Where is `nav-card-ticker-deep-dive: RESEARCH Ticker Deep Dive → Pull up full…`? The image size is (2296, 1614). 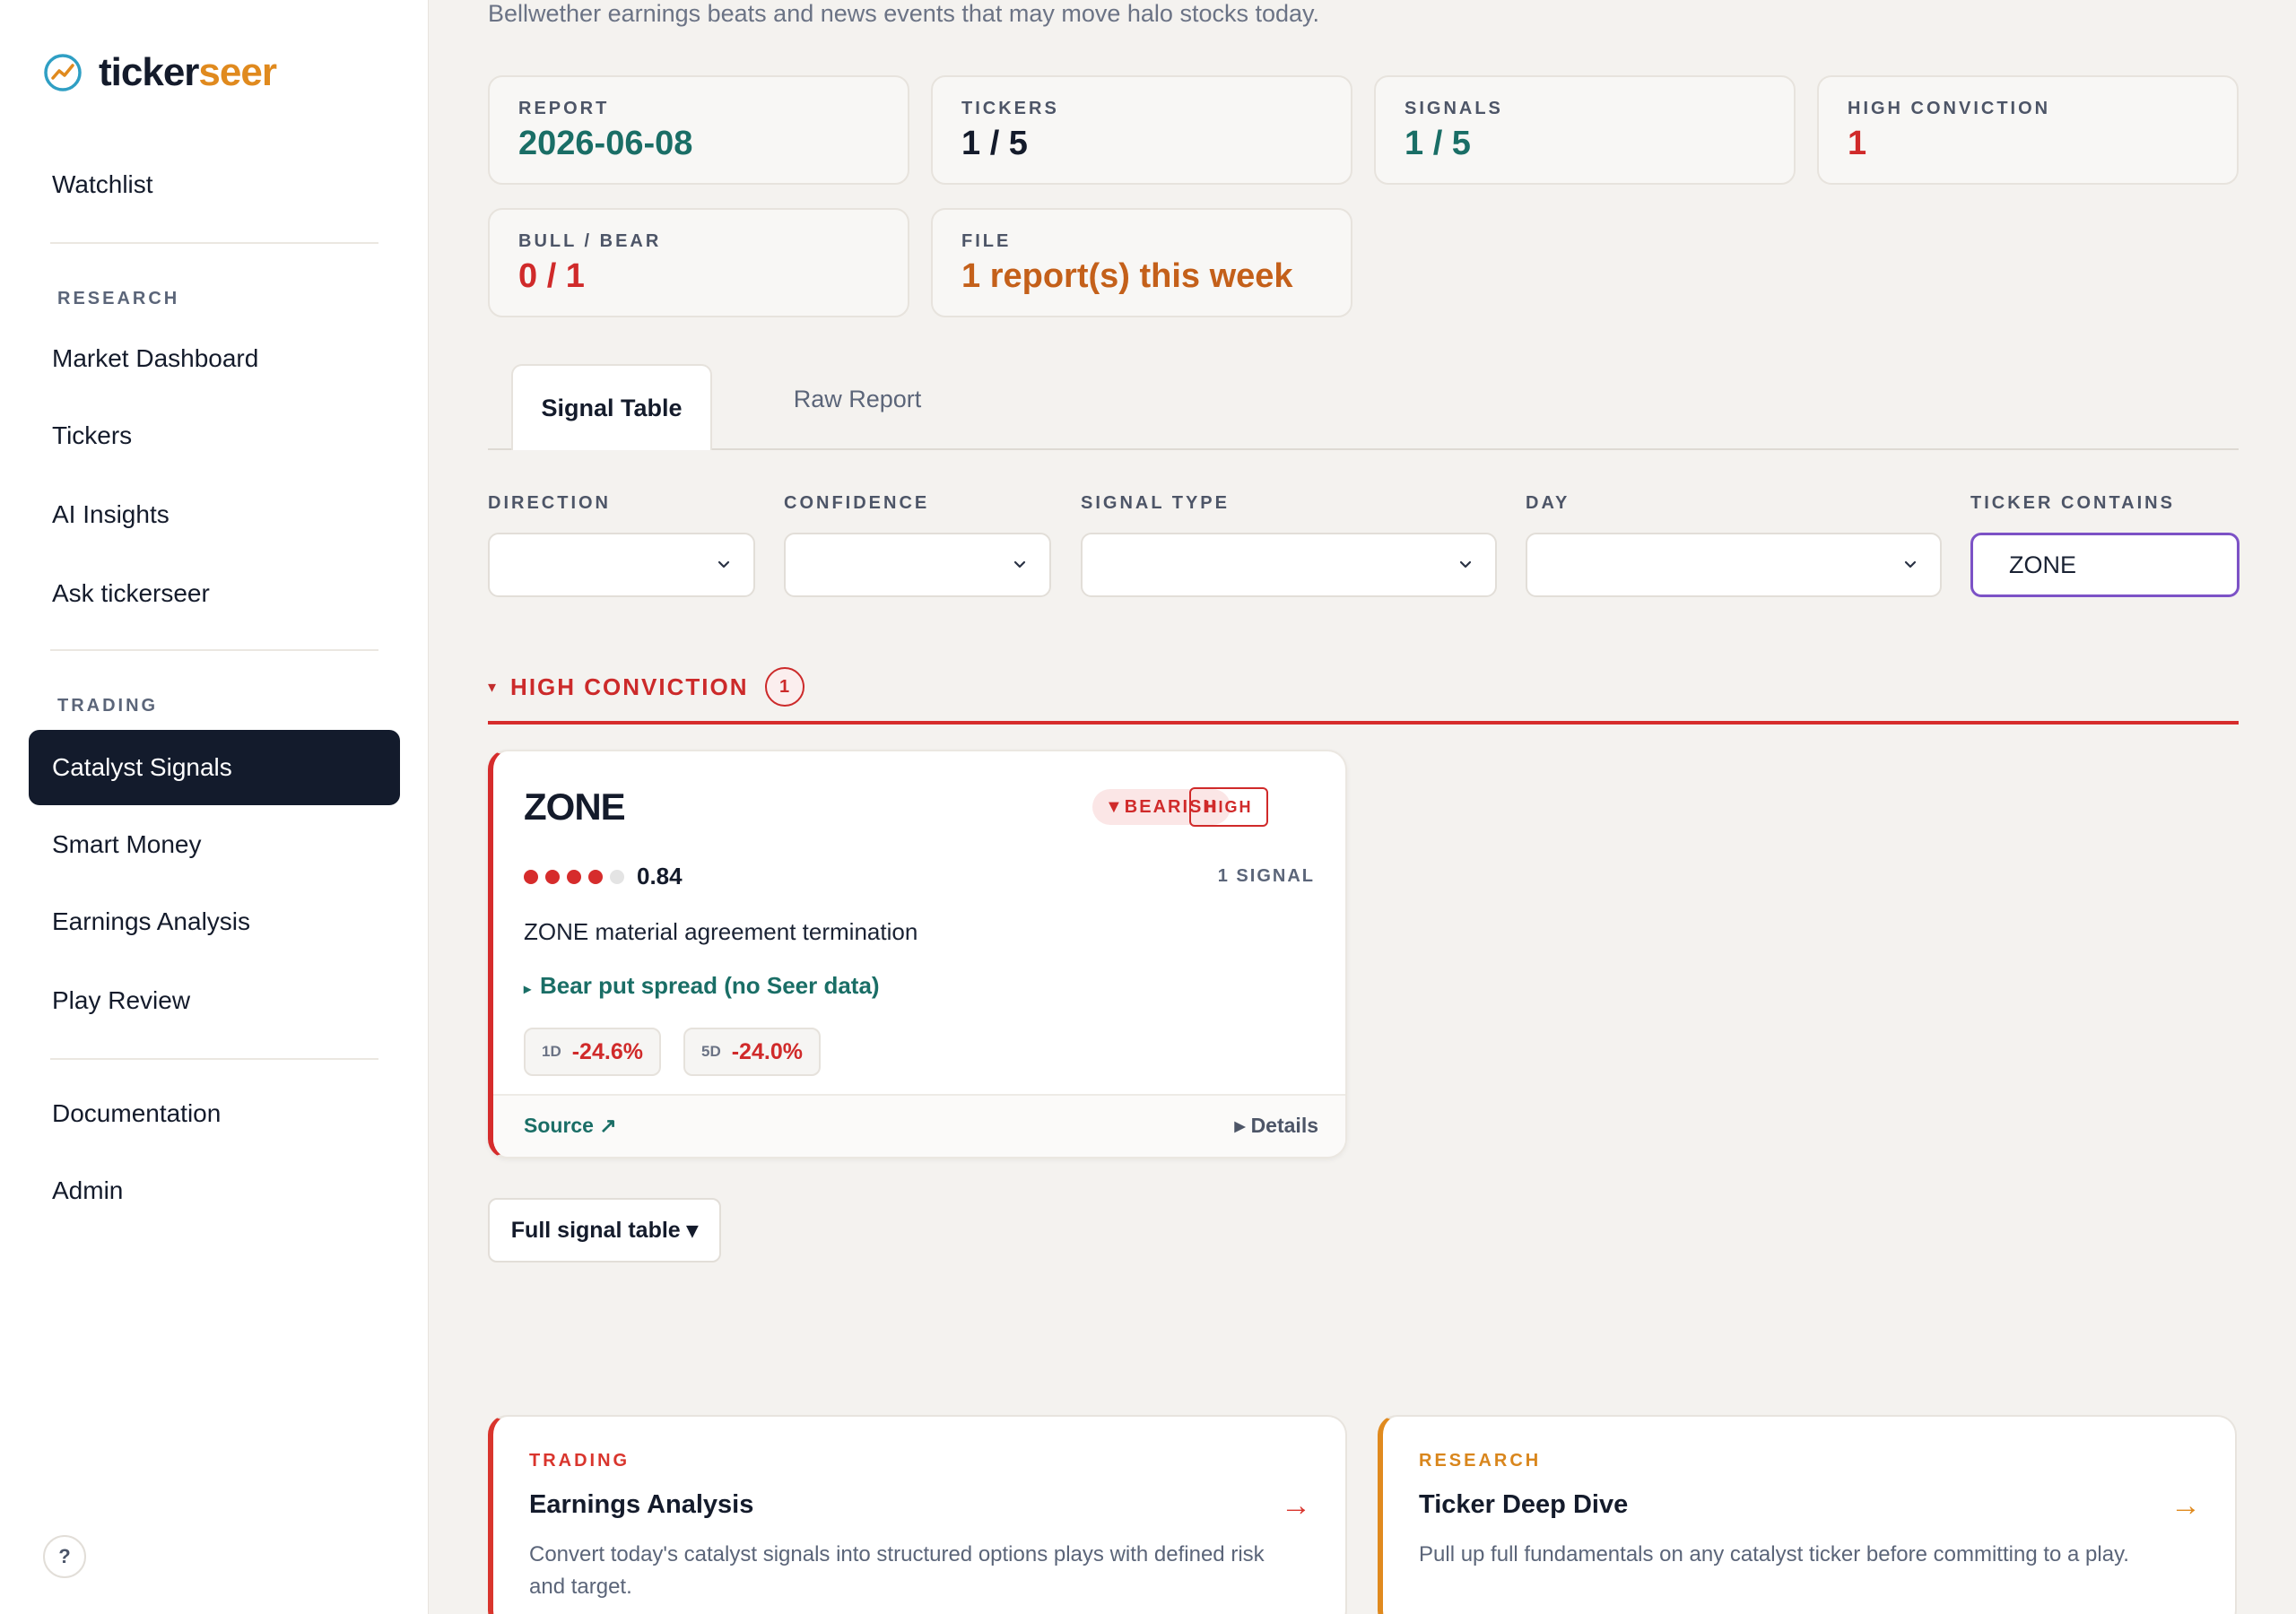
nav-card-ticker-deep-dive: RESEARCH Ticker Deep Dive → Pull up full… is located at coordinates (1807, 1514).